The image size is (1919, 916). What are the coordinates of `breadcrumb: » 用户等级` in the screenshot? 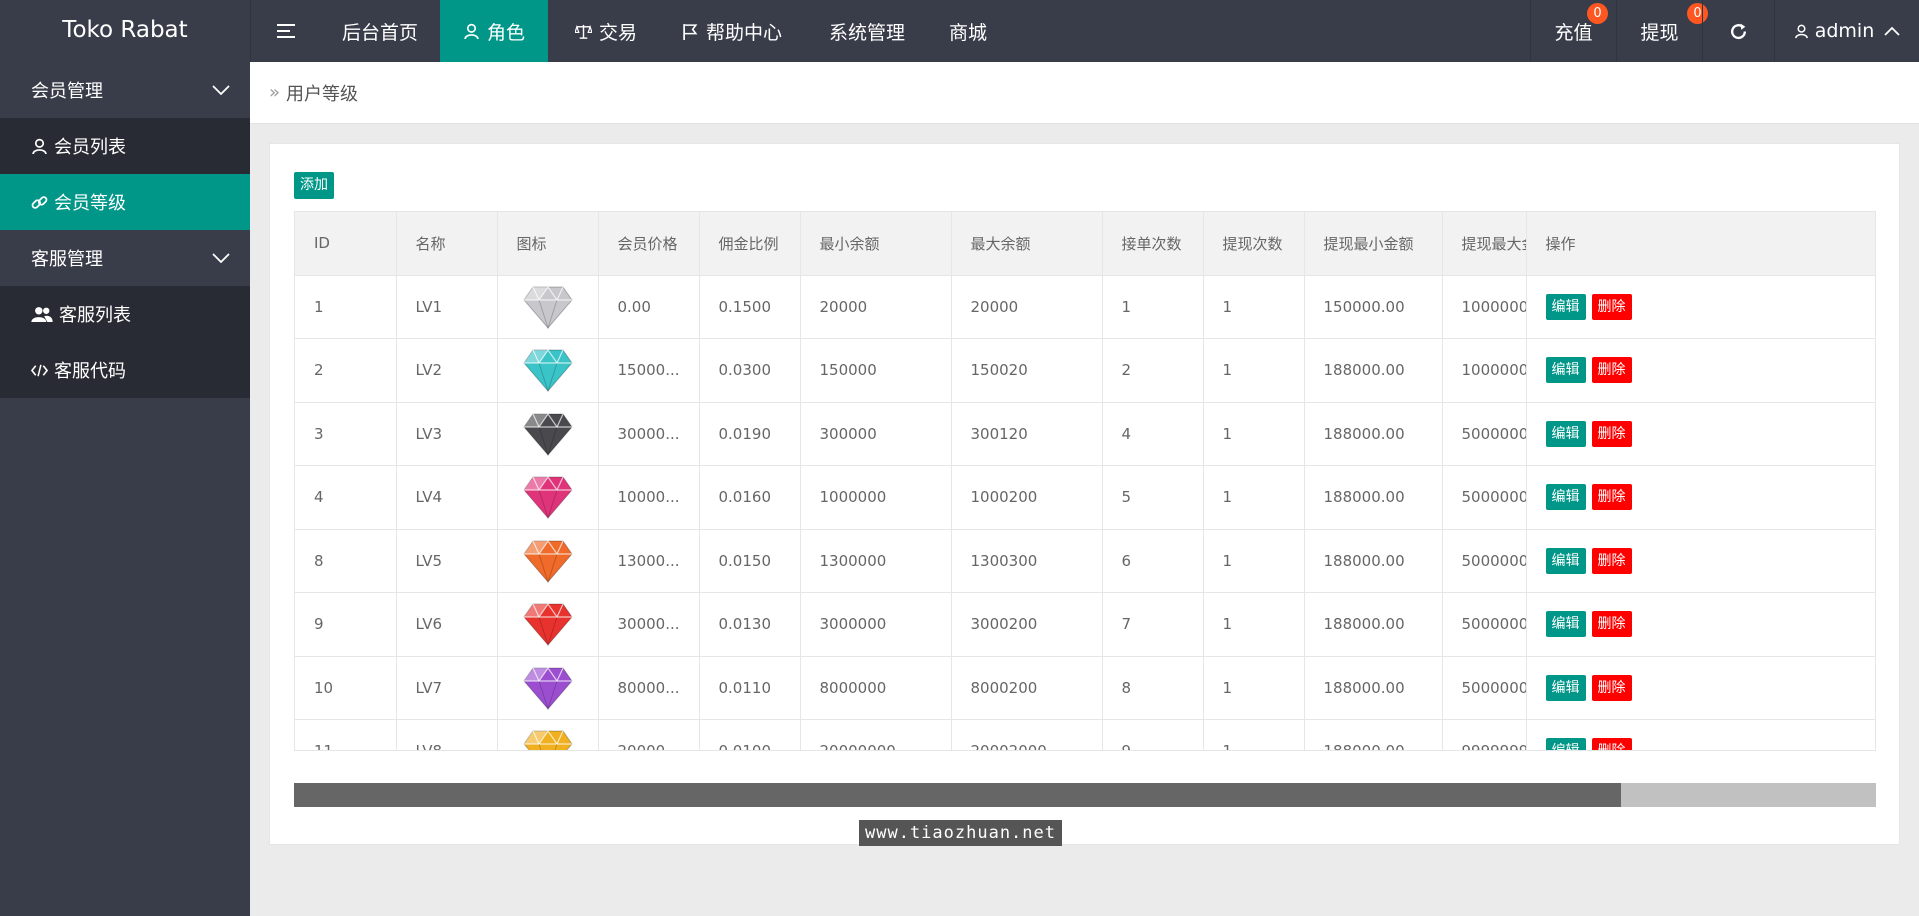 It's located at (1084, 93).